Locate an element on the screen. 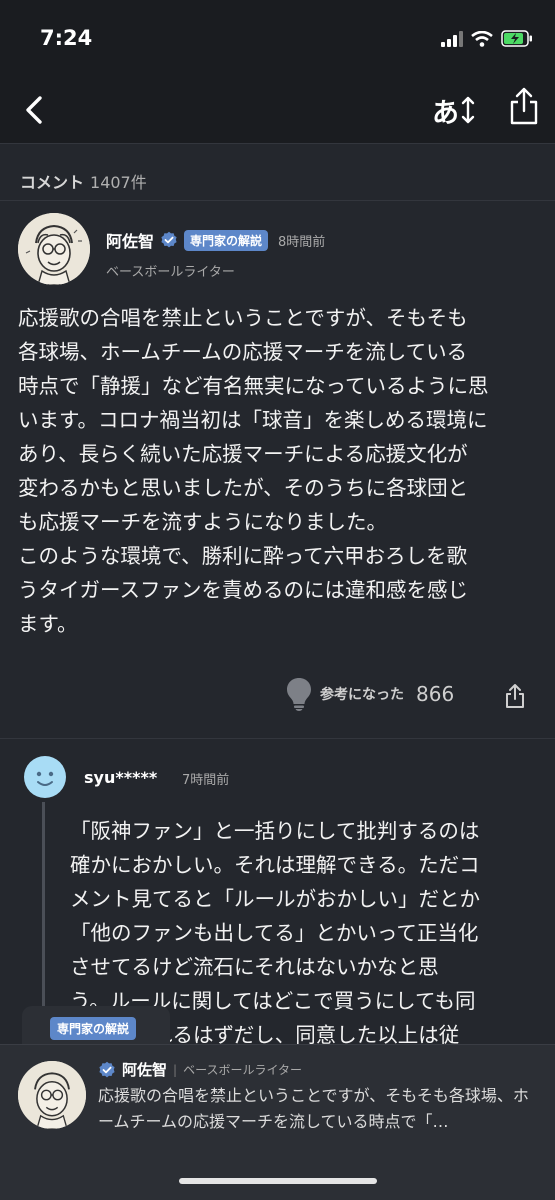 Image resolution: width=555 pixels, height=1200 pixels. expert-panel-avatar is located at coordinates (52, 1095).